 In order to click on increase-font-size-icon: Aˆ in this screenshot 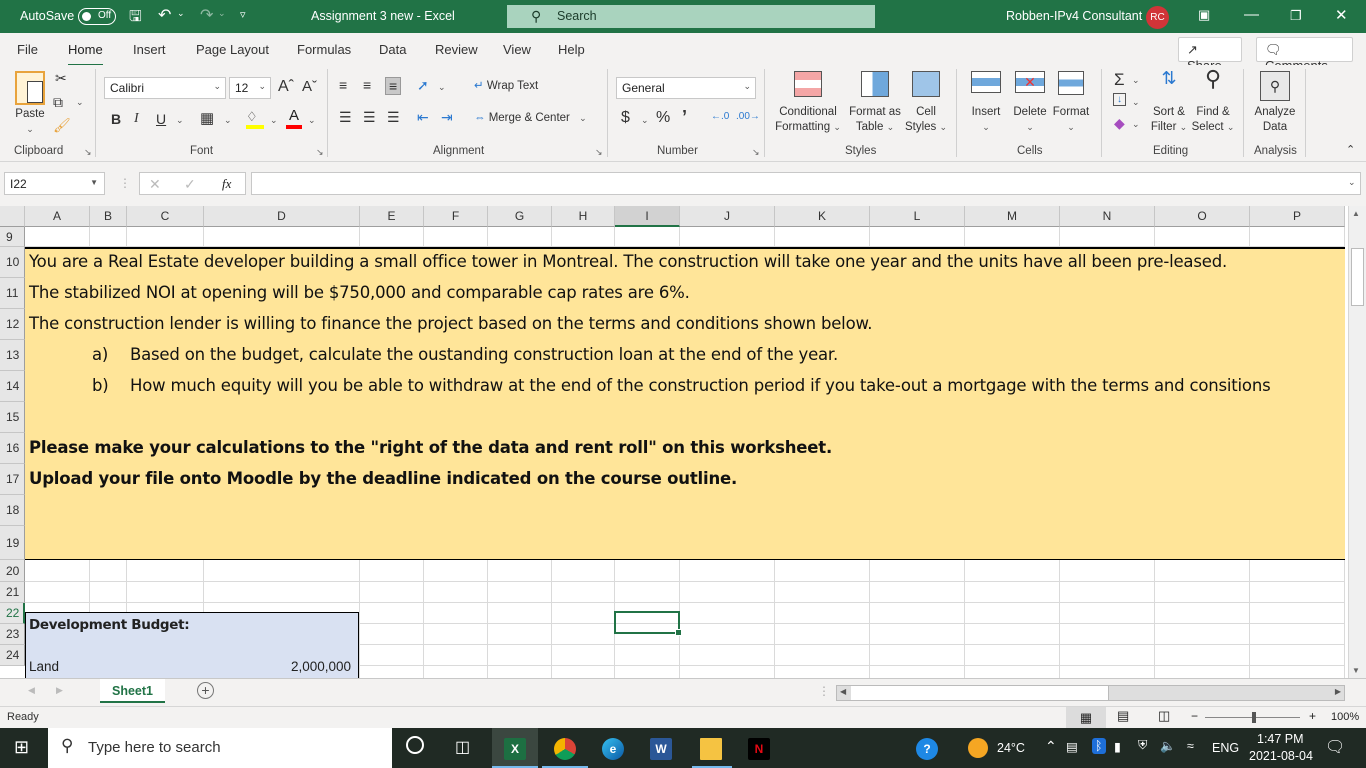, I will do `click(286, 87)`.